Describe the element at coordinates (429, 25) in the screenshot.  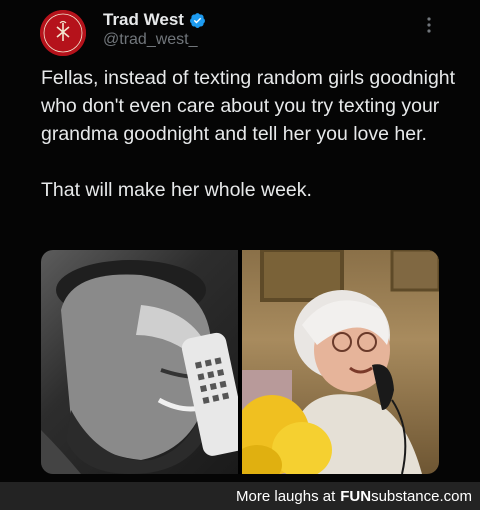
I see `more-options-icon` at that location.